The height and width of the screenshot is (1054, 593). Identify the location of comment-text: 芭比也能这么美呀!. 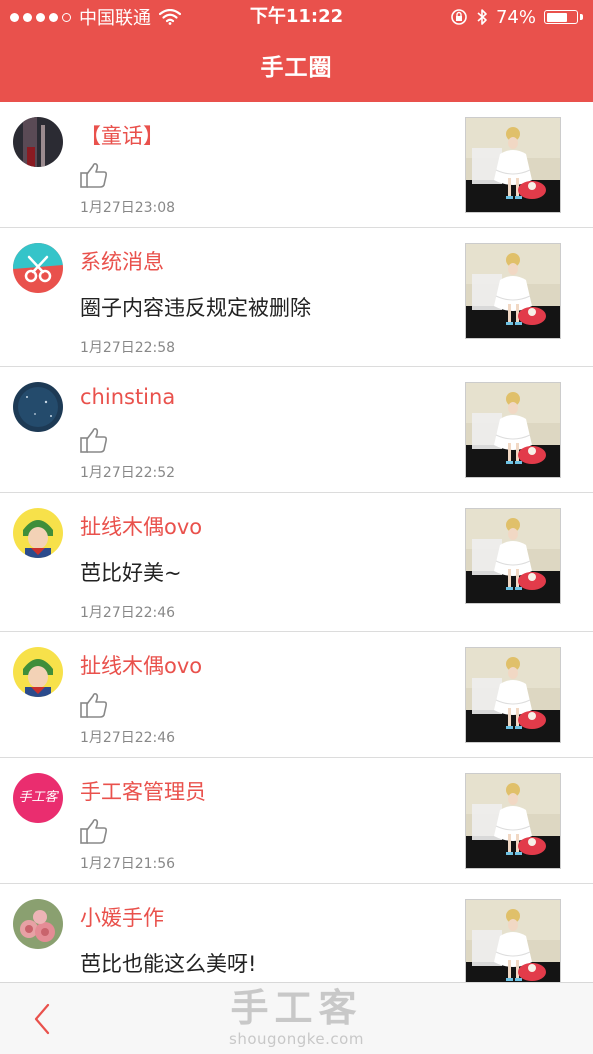
(168, 964).